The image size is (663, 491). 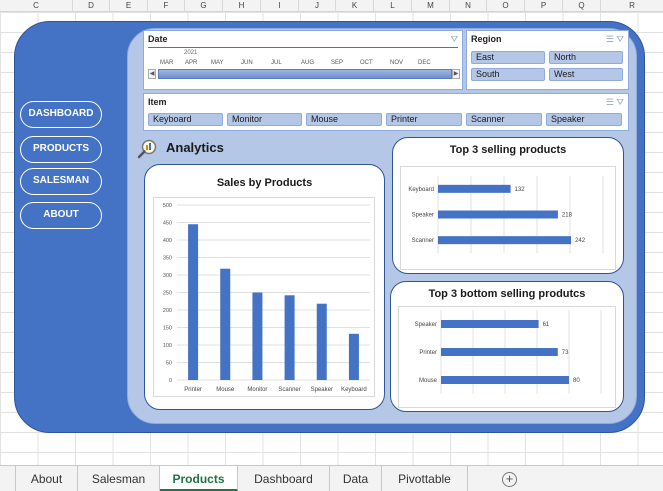 I want to click on item-scanner: Scanner, so click(x=504, y=119).